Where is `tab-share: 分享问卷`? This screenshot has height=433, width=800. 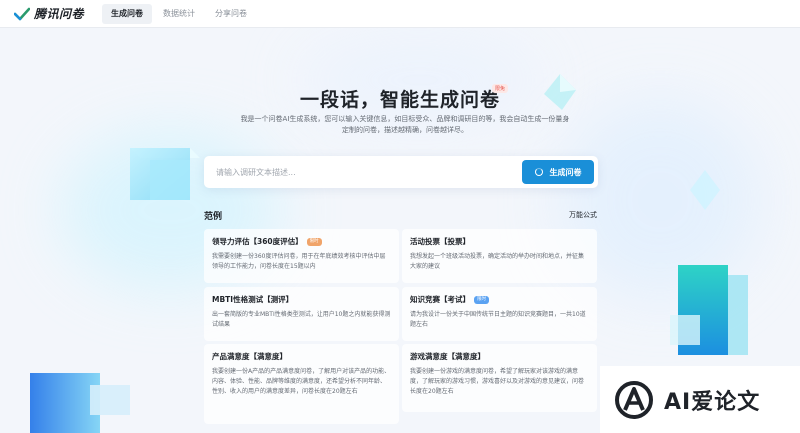
tab-share: 分享问卷 is located at coordinates (231, 14).